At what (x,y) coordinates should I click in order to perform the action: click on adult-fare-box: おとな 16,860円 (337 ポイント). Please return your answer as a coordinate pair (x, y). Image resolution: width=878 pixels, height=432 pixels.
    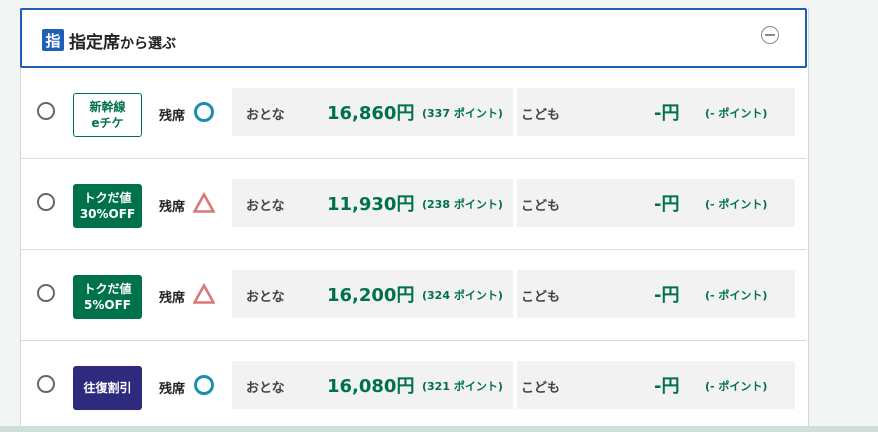
    Looking at the image, I should click on (372, 112).